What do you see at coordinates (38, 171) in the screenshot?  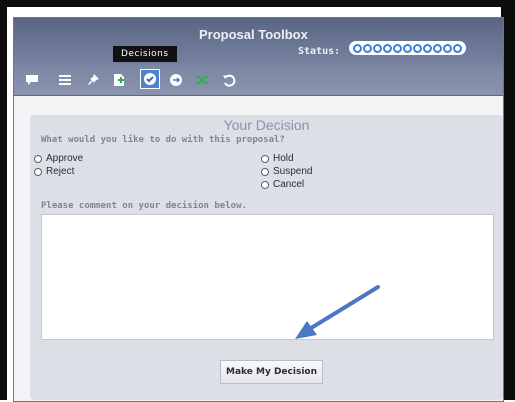 I see `radio-reject` at bounding box center [38, 171].